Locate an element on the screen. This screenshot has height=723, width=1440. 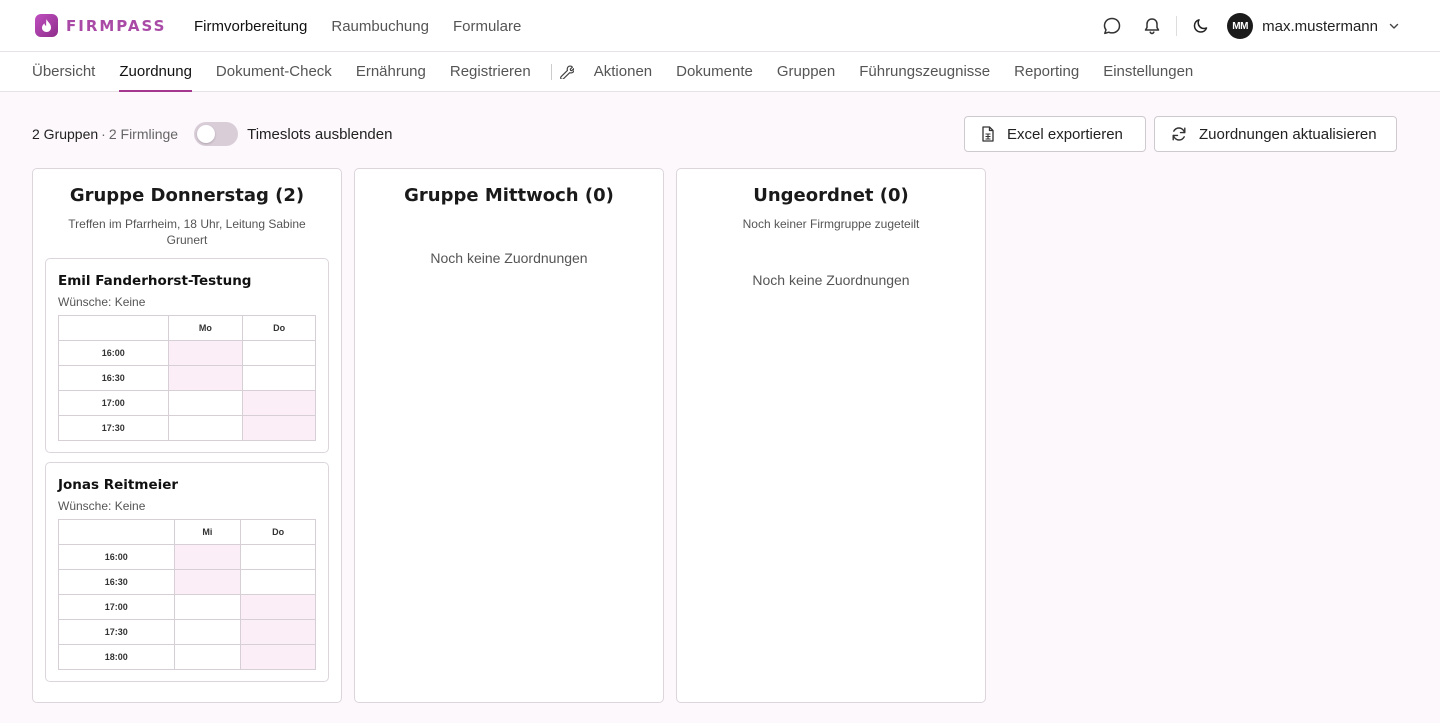
tab-fuehrungszeugnisse: Führungszeugnisse is located at coordinates (924, 71).